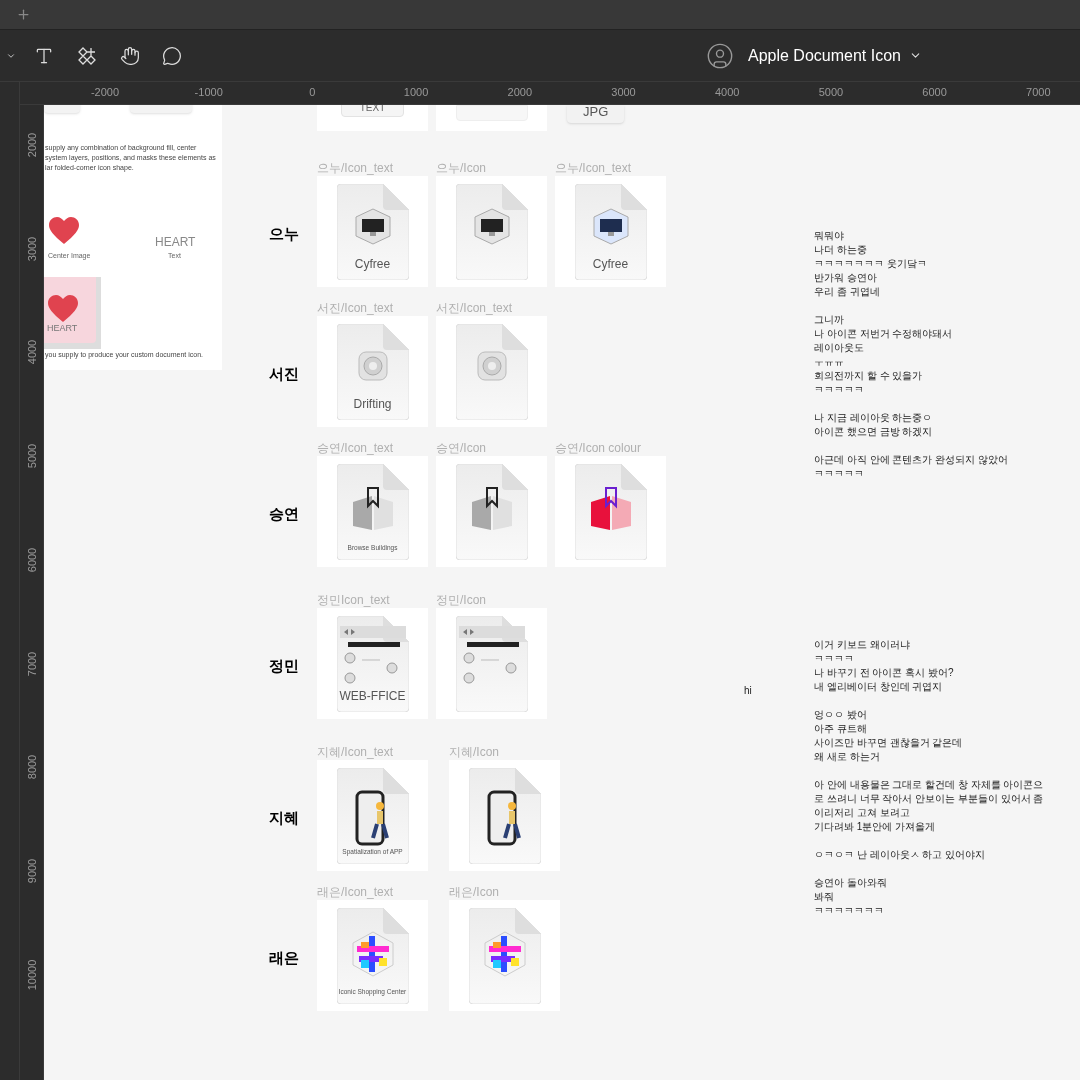  I want to click on note-line: 아 안에 내용물은 그대로 할건데 창 자체를 아이콘으로 쓰려니 너무 작아서 안보이는 부분들이 있어서 좀, so click(929, 792).